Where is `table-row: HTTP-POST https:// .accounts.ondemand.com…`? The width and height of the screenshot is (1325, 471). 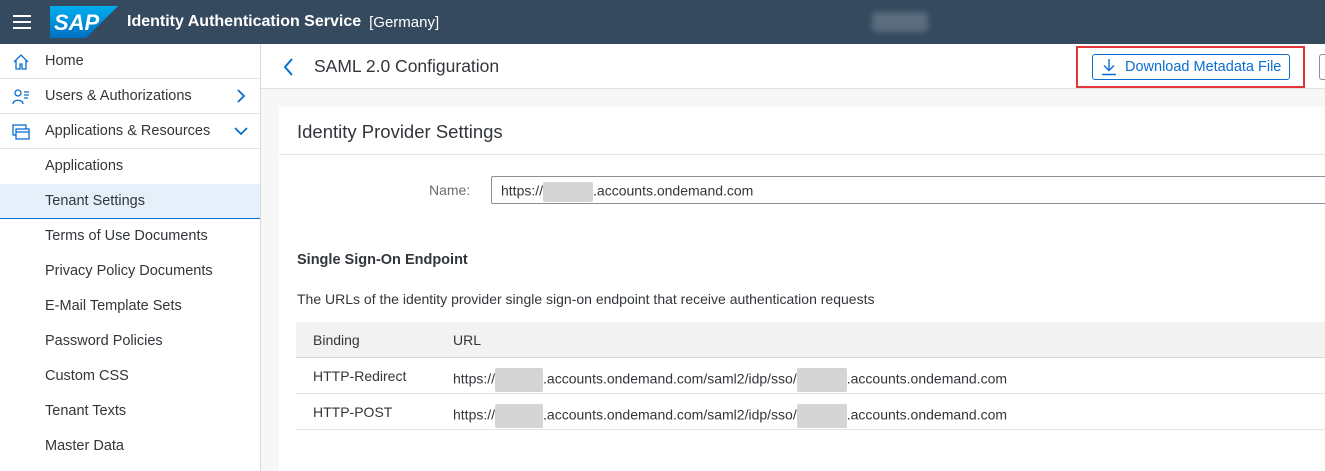 table-row: HTTP-POST https:// .accounts.ondemand.com… is located at coordinates (810, 412).